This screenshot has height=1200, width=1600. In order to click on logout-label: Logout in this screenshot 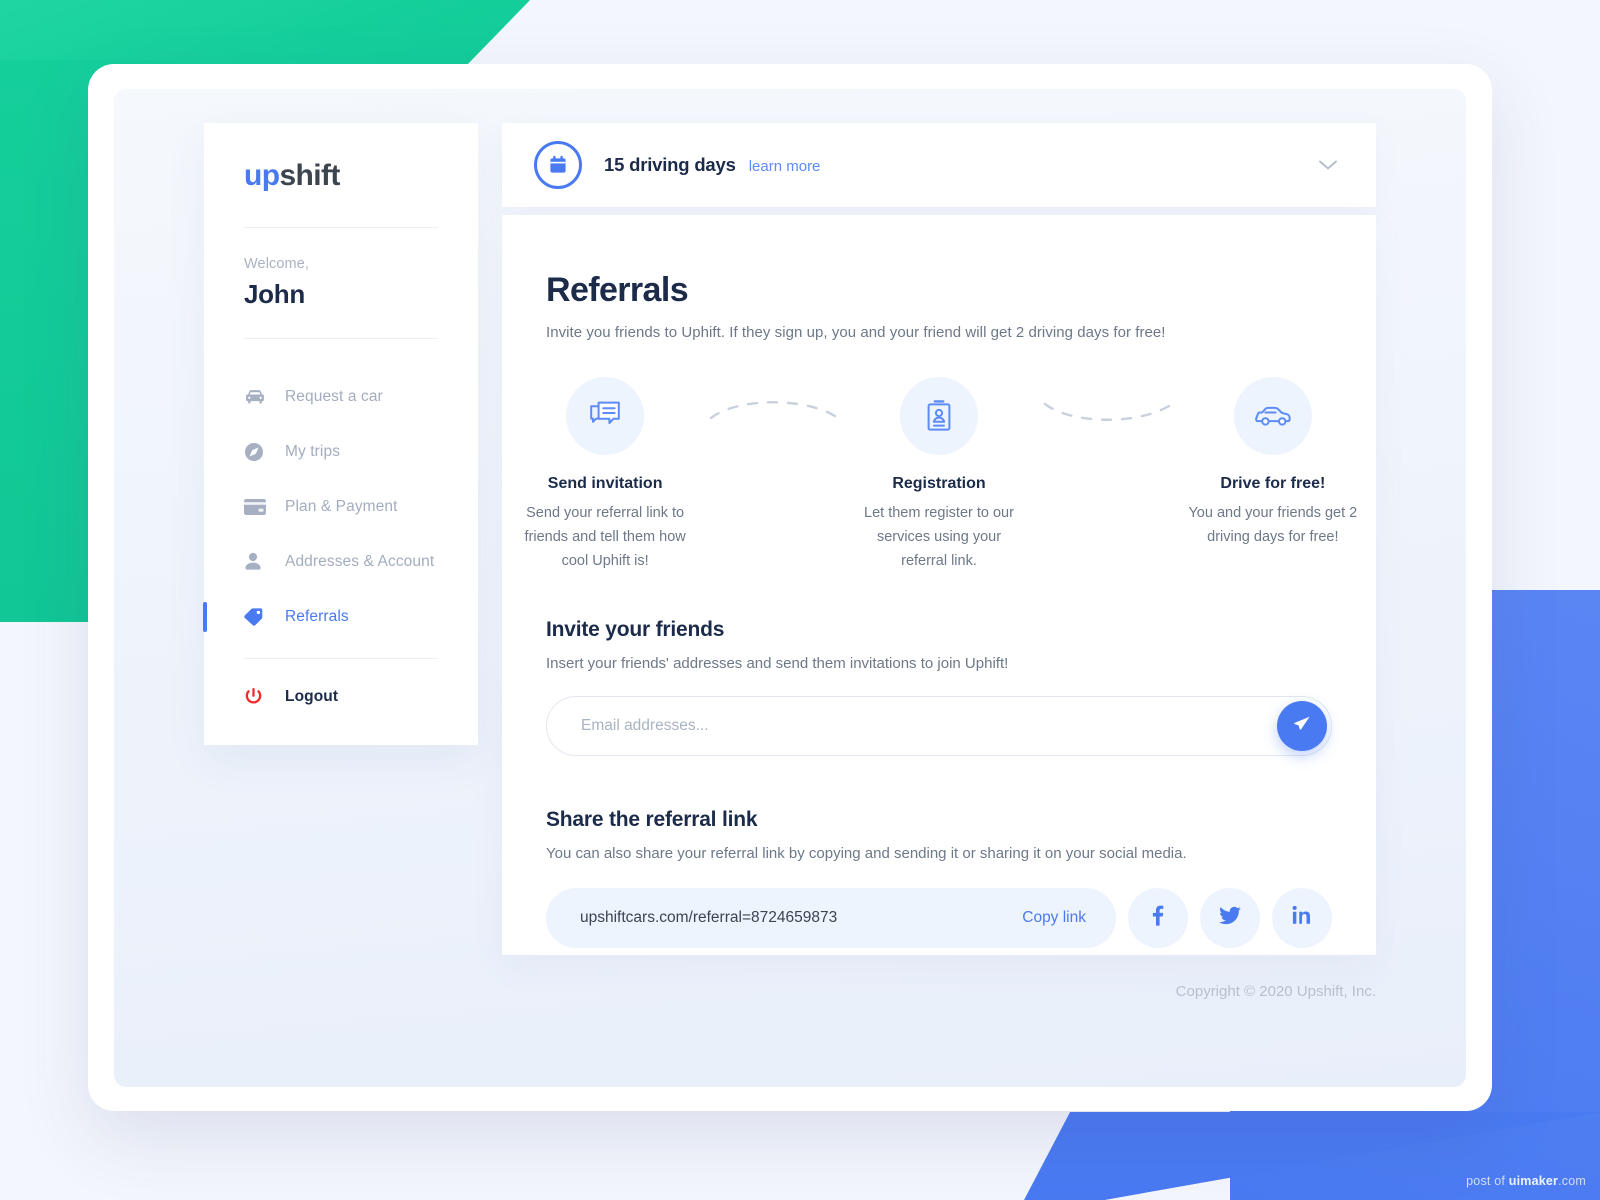, I will do `click(312, 696)`.